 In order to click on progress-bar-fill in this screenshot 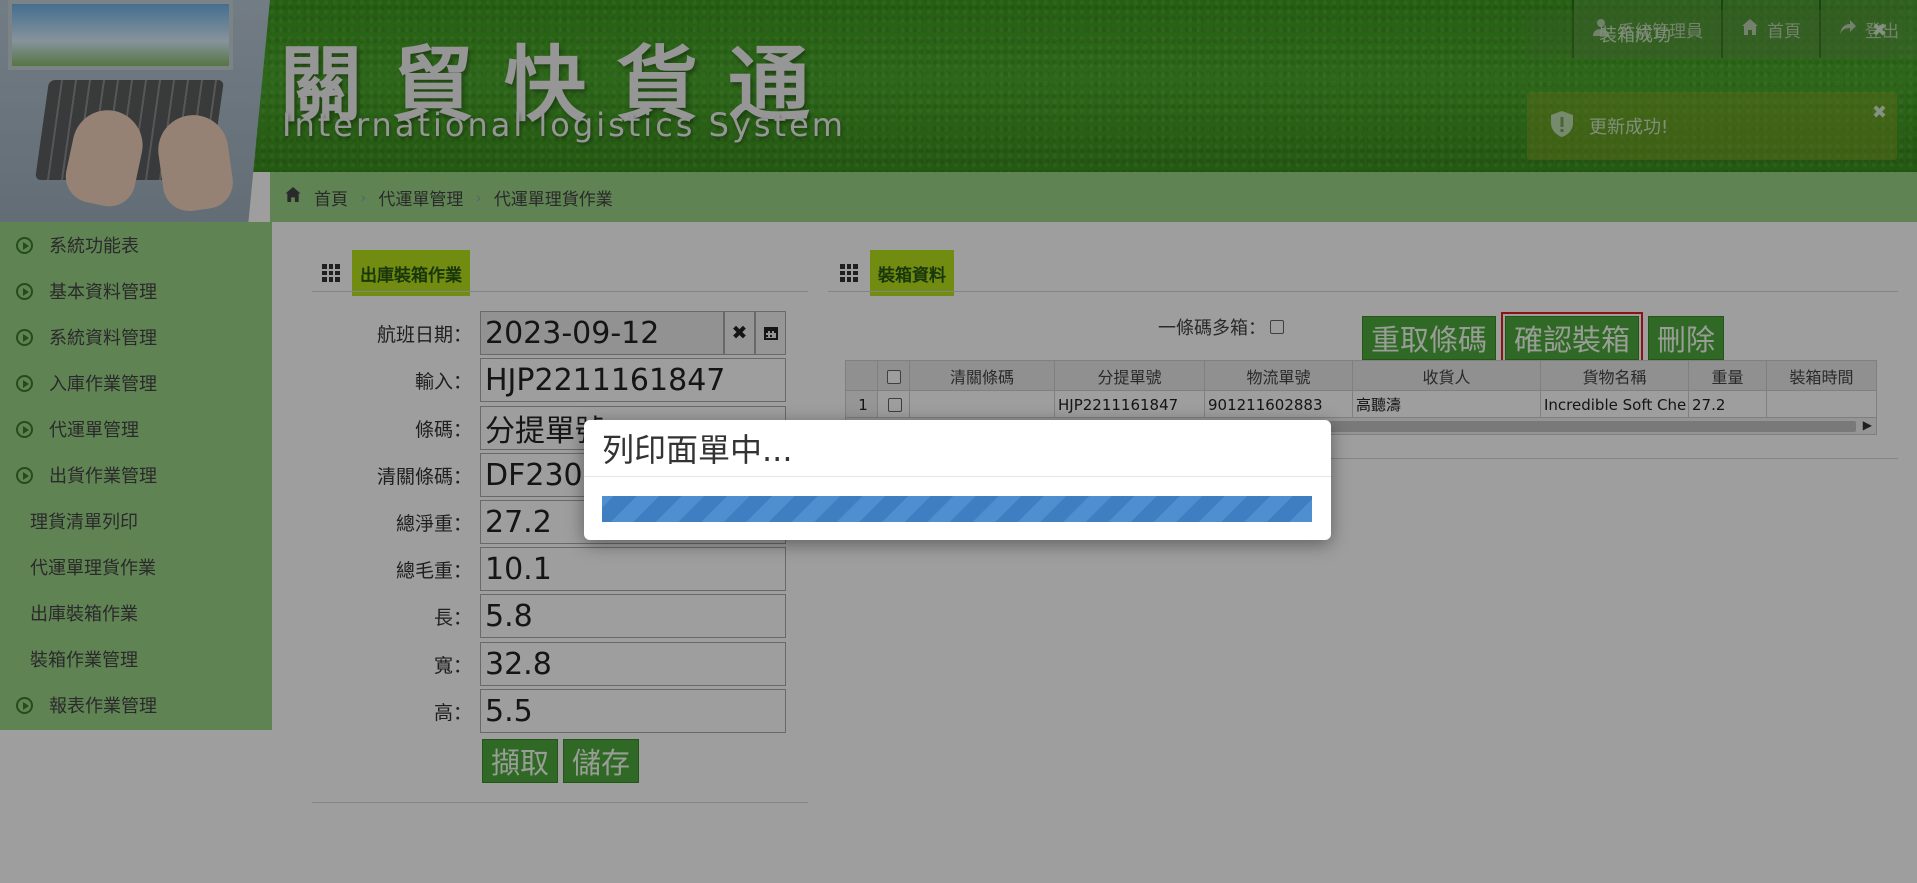, I will do `click(957, 509)`.